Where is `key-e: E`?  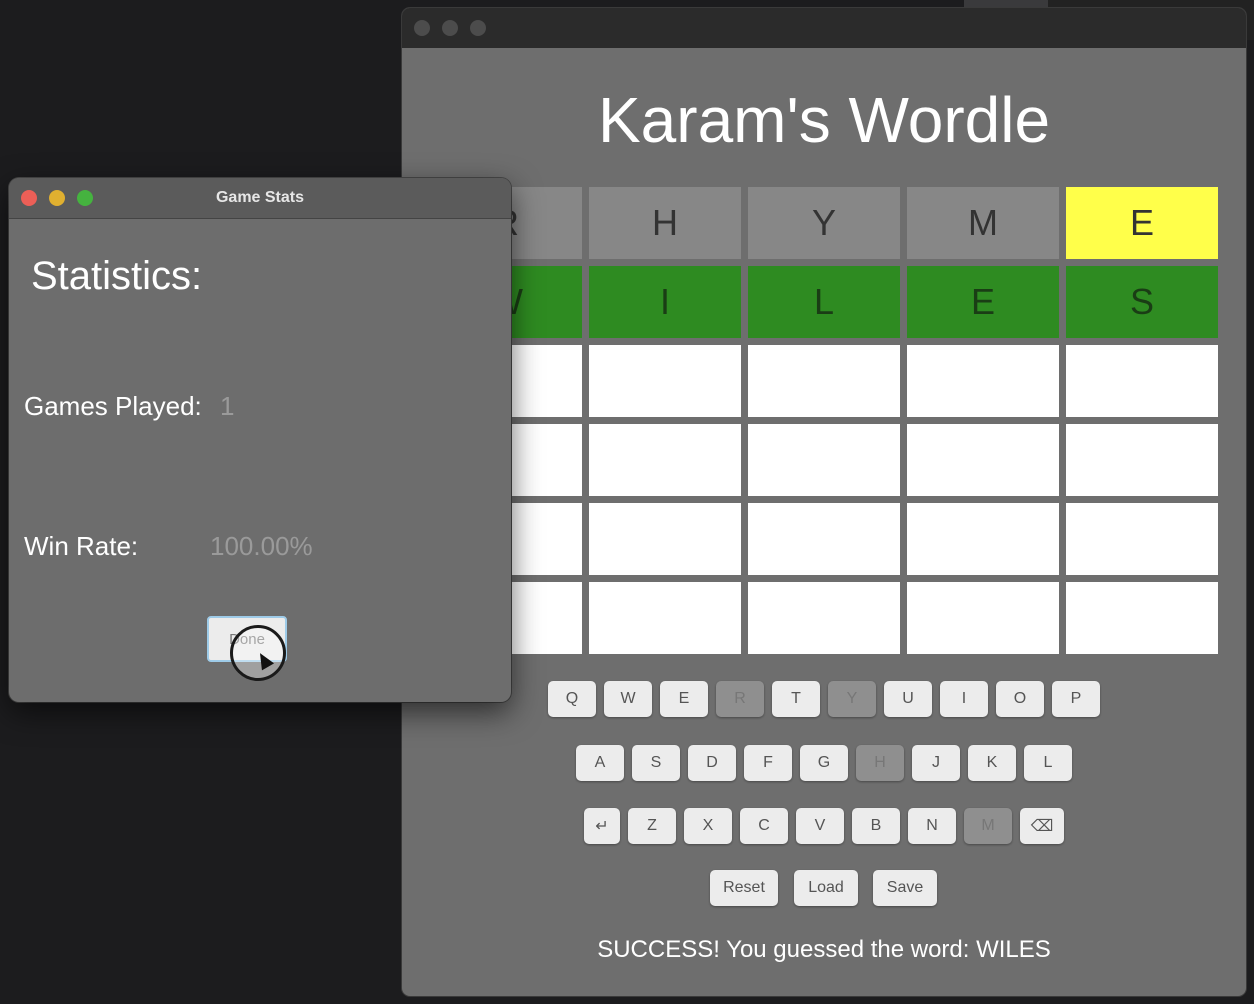 key-e: E is located at coordinates (684, 699).